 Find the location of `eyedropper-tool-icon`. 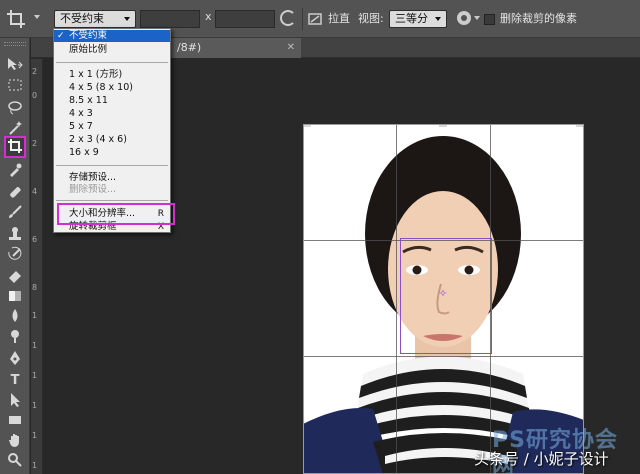

eyedropper-tool-icon is located at coordinates (15, 171).